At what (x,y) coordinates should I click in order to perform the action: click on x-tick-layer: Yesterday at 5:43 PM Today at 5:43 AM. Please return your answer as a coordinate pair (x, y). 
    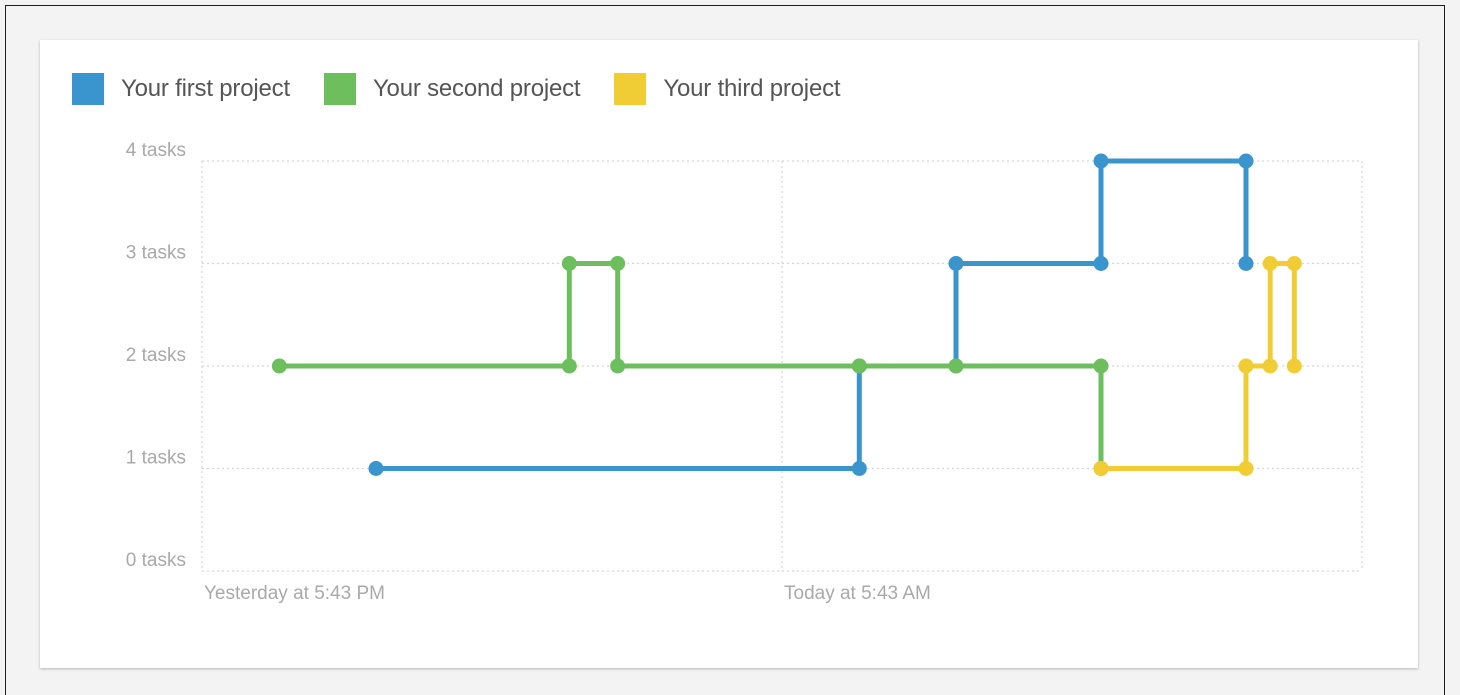
    Looking at the image, I should click on (567, 593).